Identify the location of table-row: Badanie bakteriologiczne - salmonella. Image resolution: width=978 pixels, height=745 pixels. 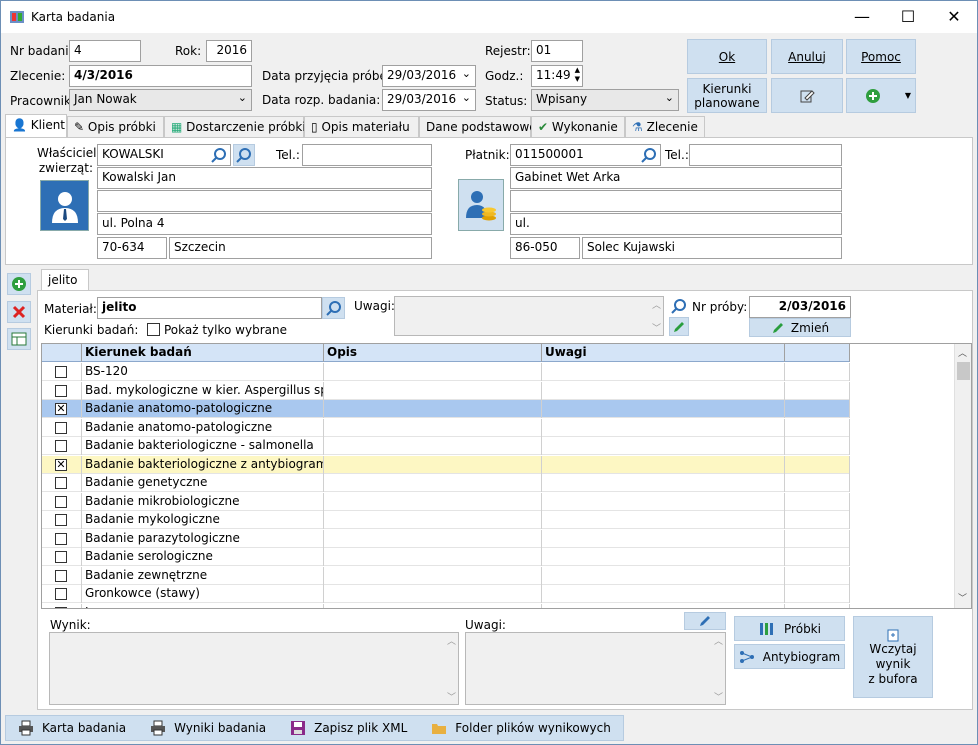
(446, 446).